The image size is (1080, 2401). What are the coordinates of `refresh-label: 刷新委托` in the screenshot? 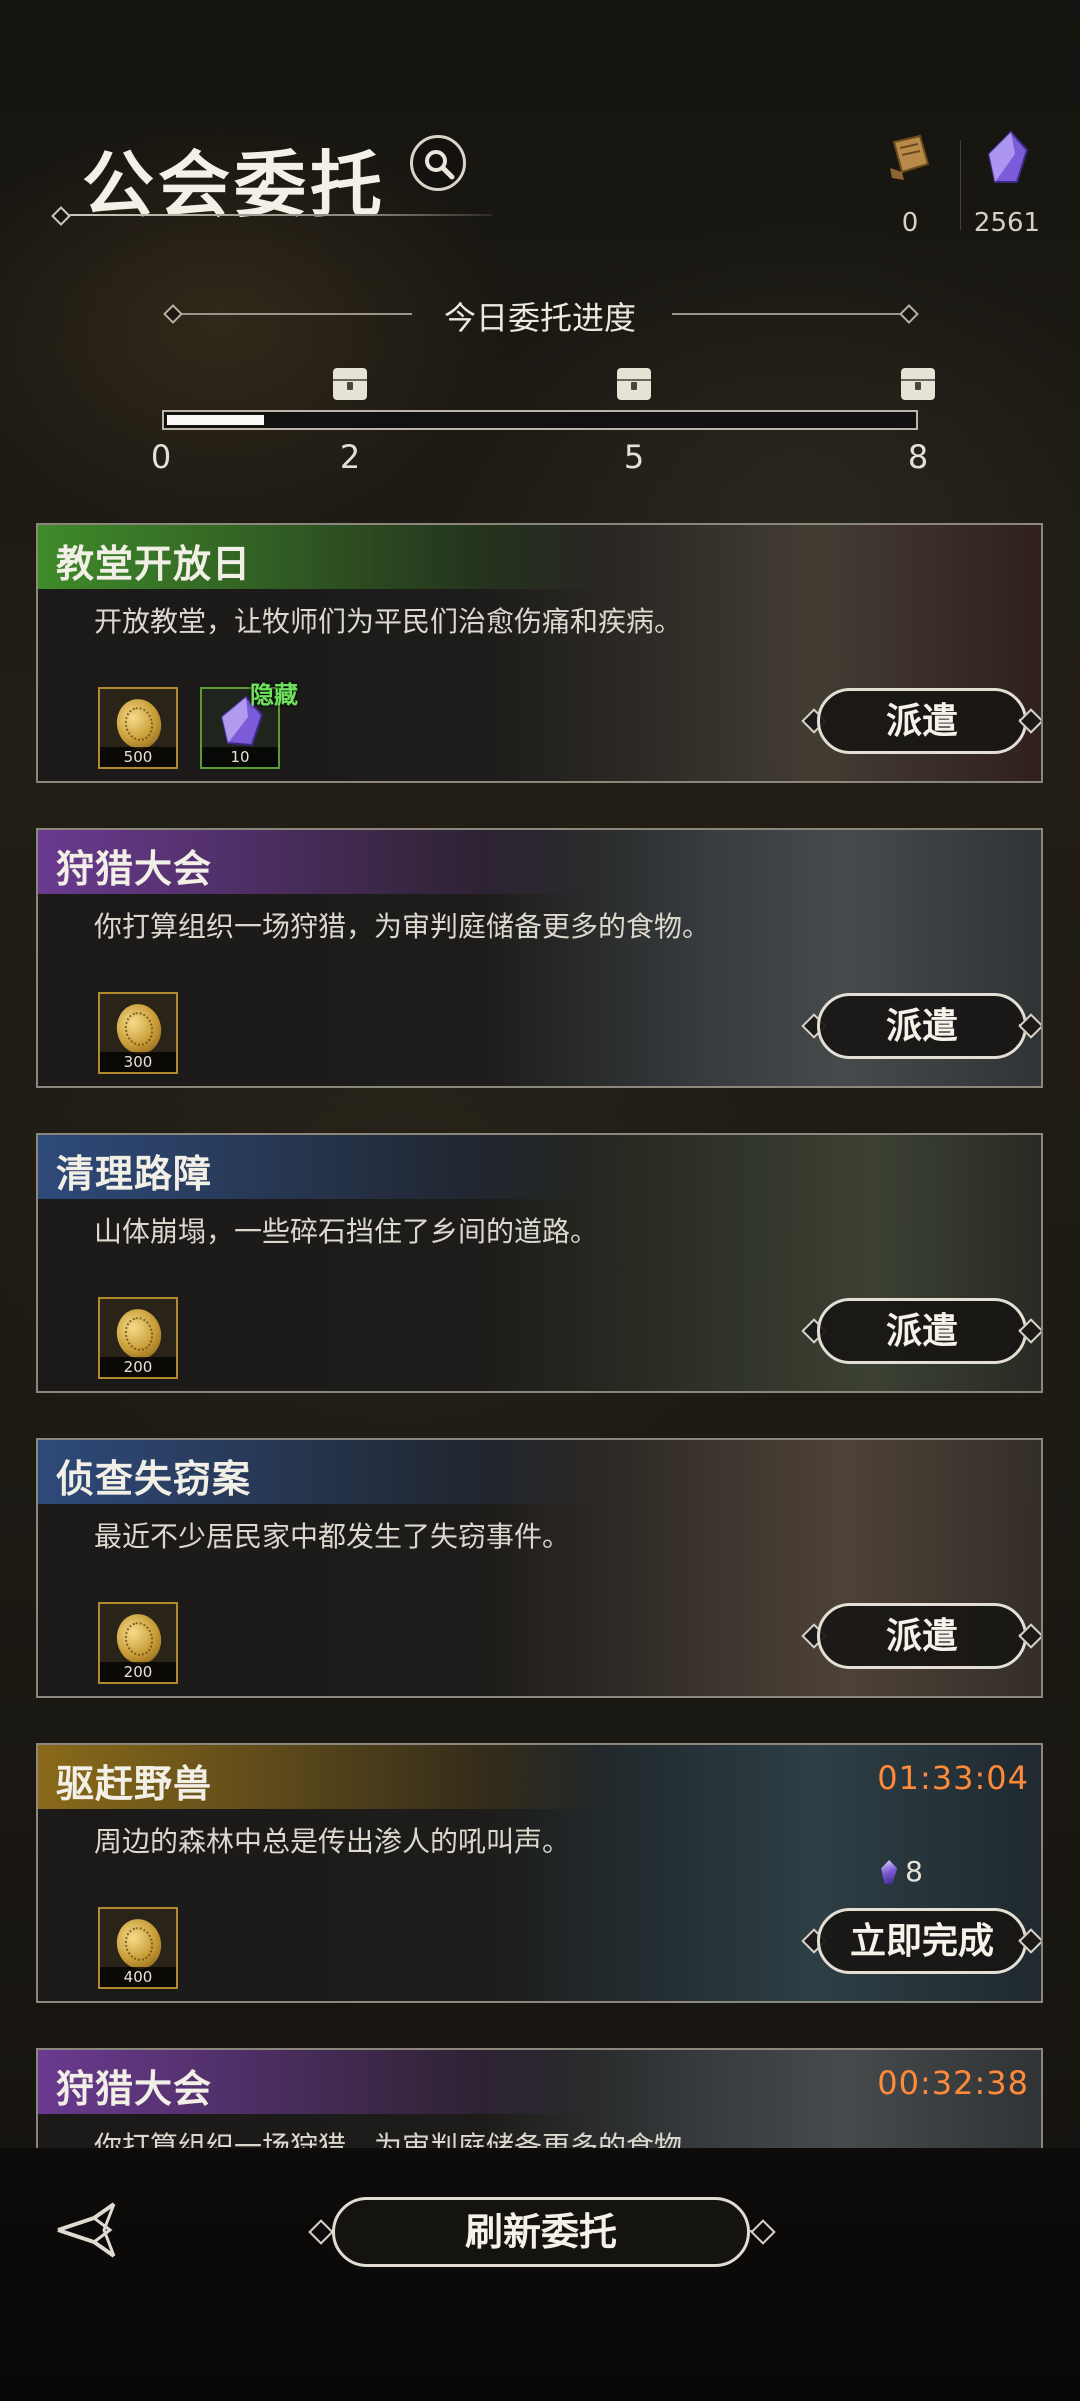 It's located at (541, 2232).